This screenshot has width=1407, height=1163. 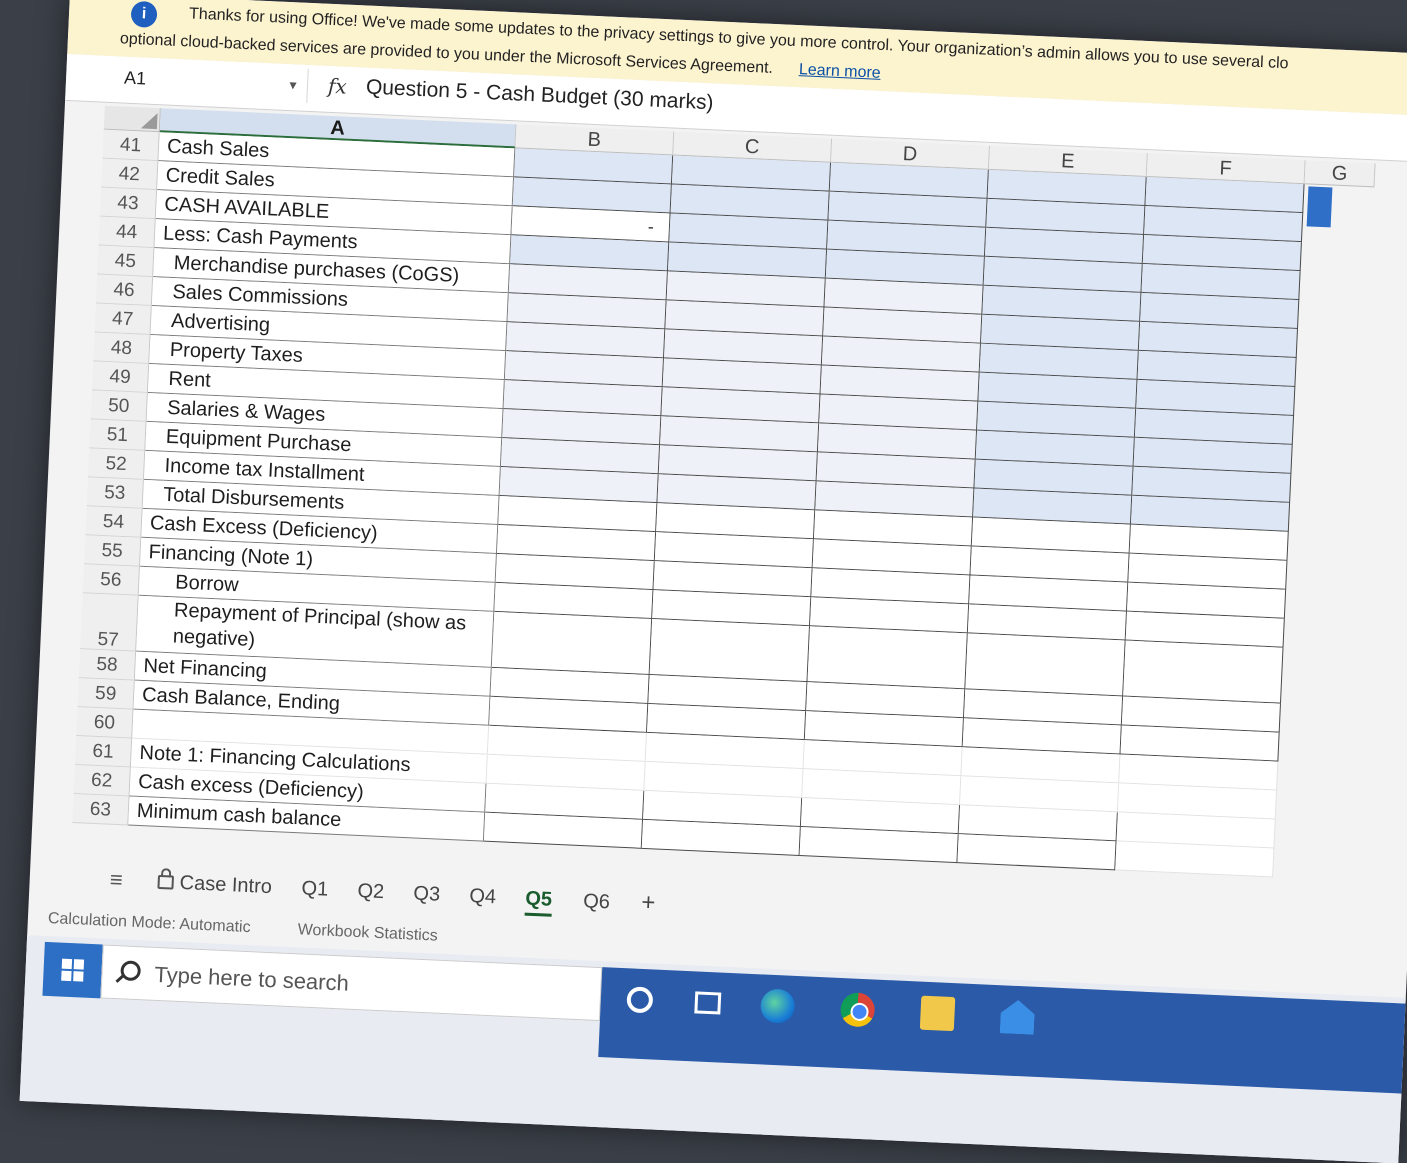 I want to click on row-header: 62, so click(x=102, y=781).